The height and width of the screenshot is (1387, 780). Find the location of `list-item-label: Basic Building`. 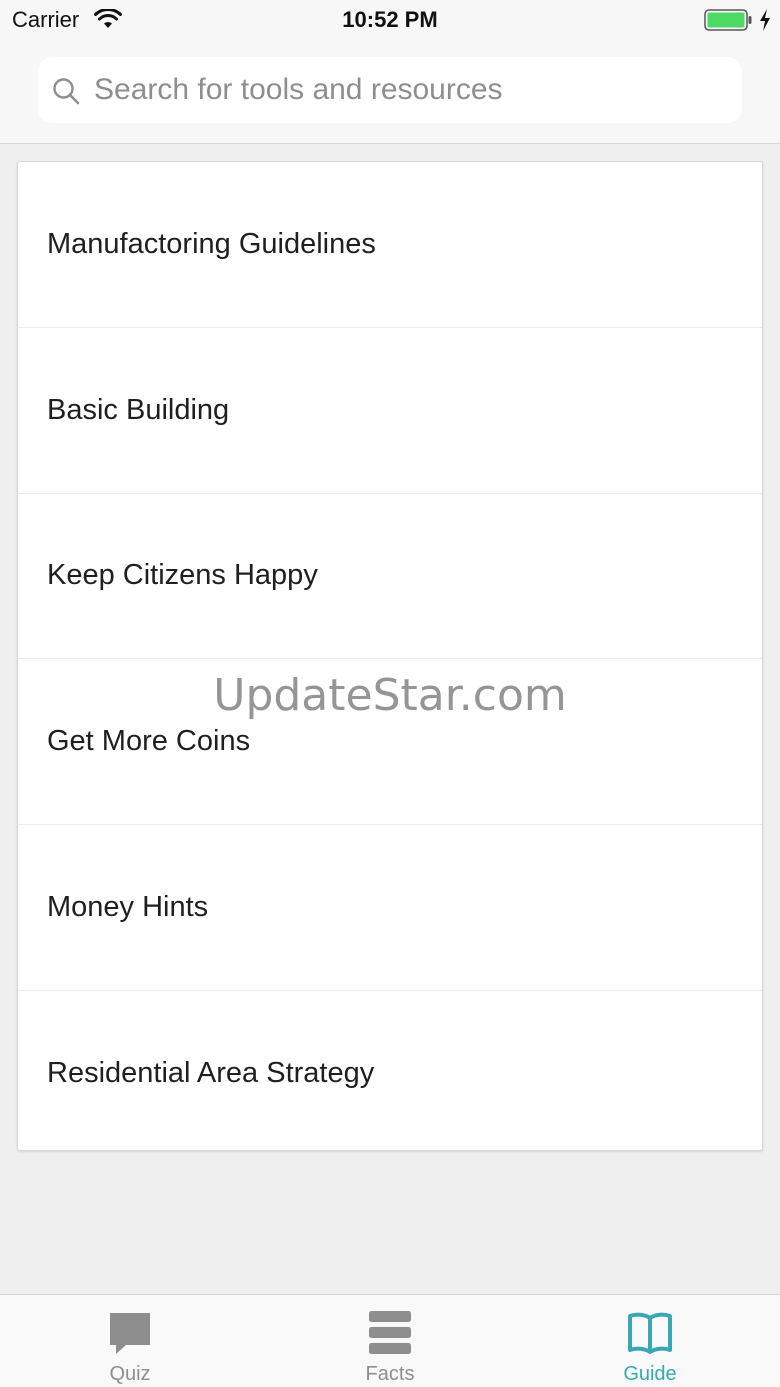

list-item-label: Basic Building is located at coordinates (138, 409).